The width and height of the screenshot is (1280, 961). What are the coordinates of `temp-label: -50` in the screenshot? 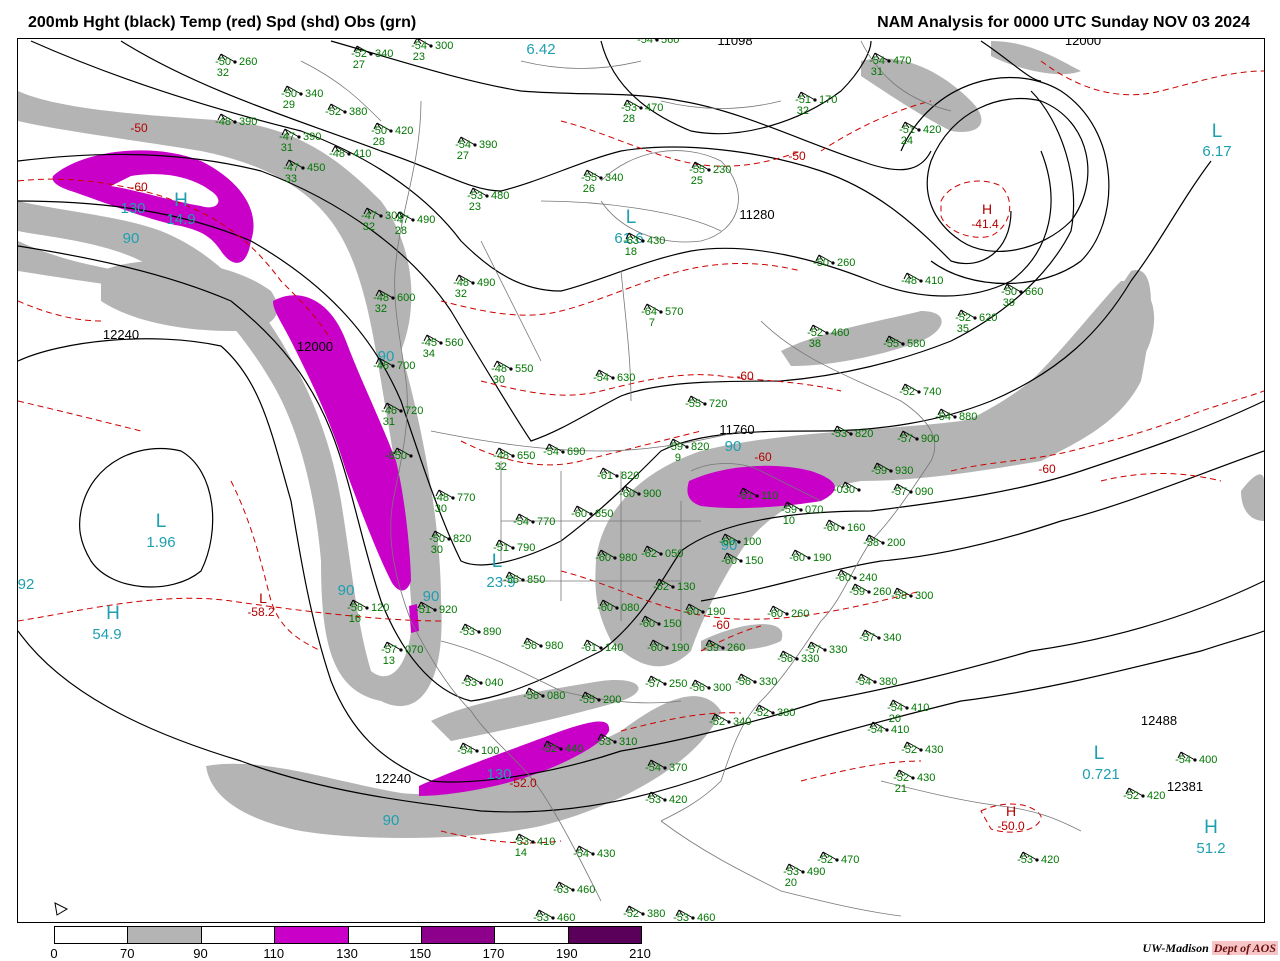 It's located at (797, 156).